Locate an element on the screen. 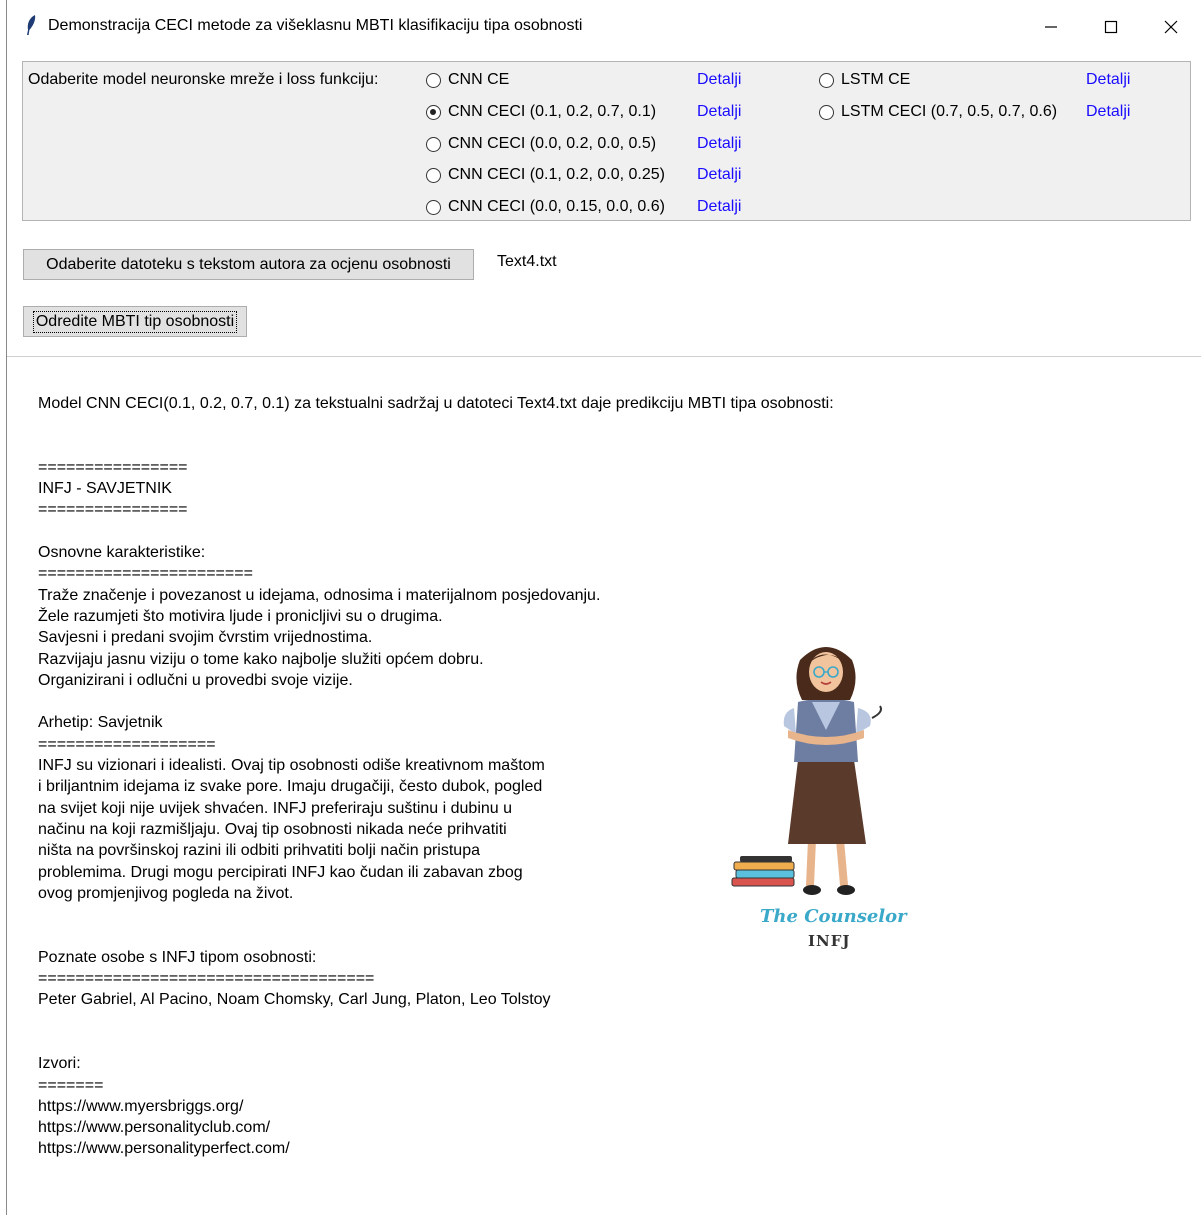 The image size is (1201, 1216). radio-lstm-ce: LSTM CE is located at coordinates (864, 80).